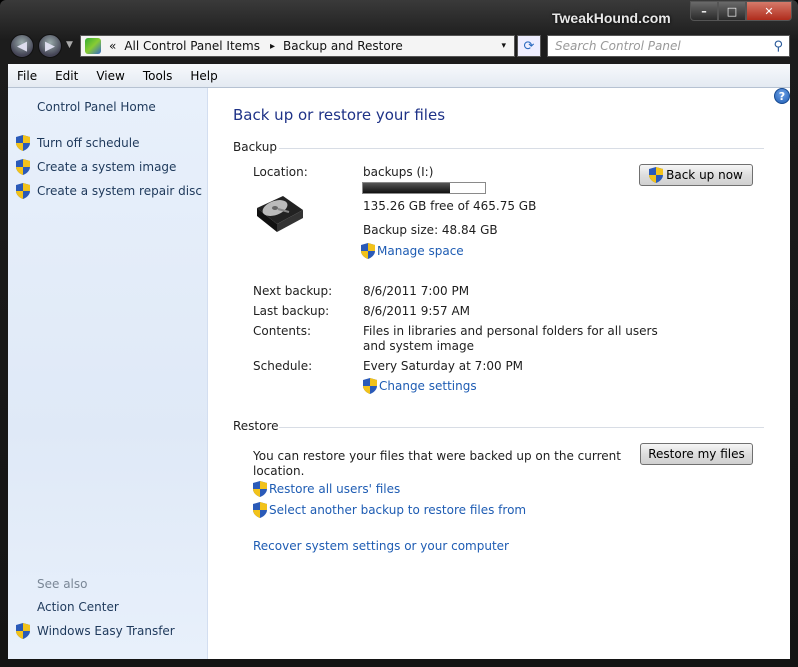 Image resolution: width=798 pixels, height=667 pixels. I want to click on restore-divider, so click(521, 427).